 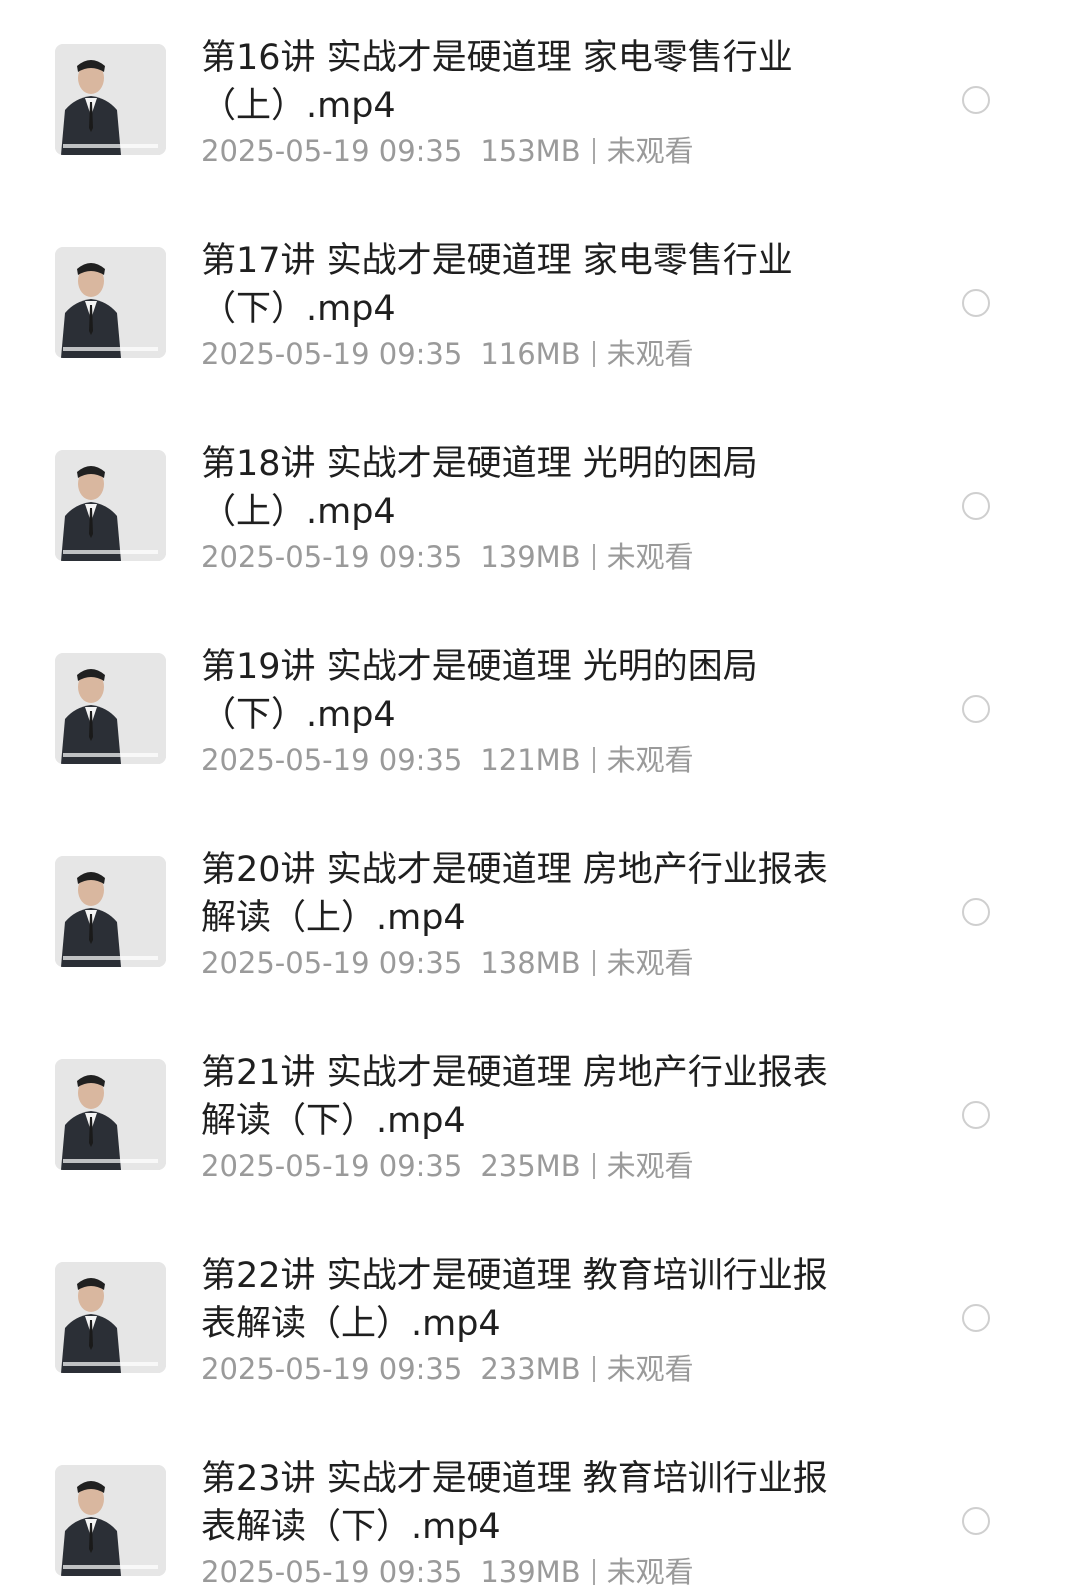 I want to click on file-meta: 2025-05-19 09:35 138MB 未观看, so click(x=447, y=963).